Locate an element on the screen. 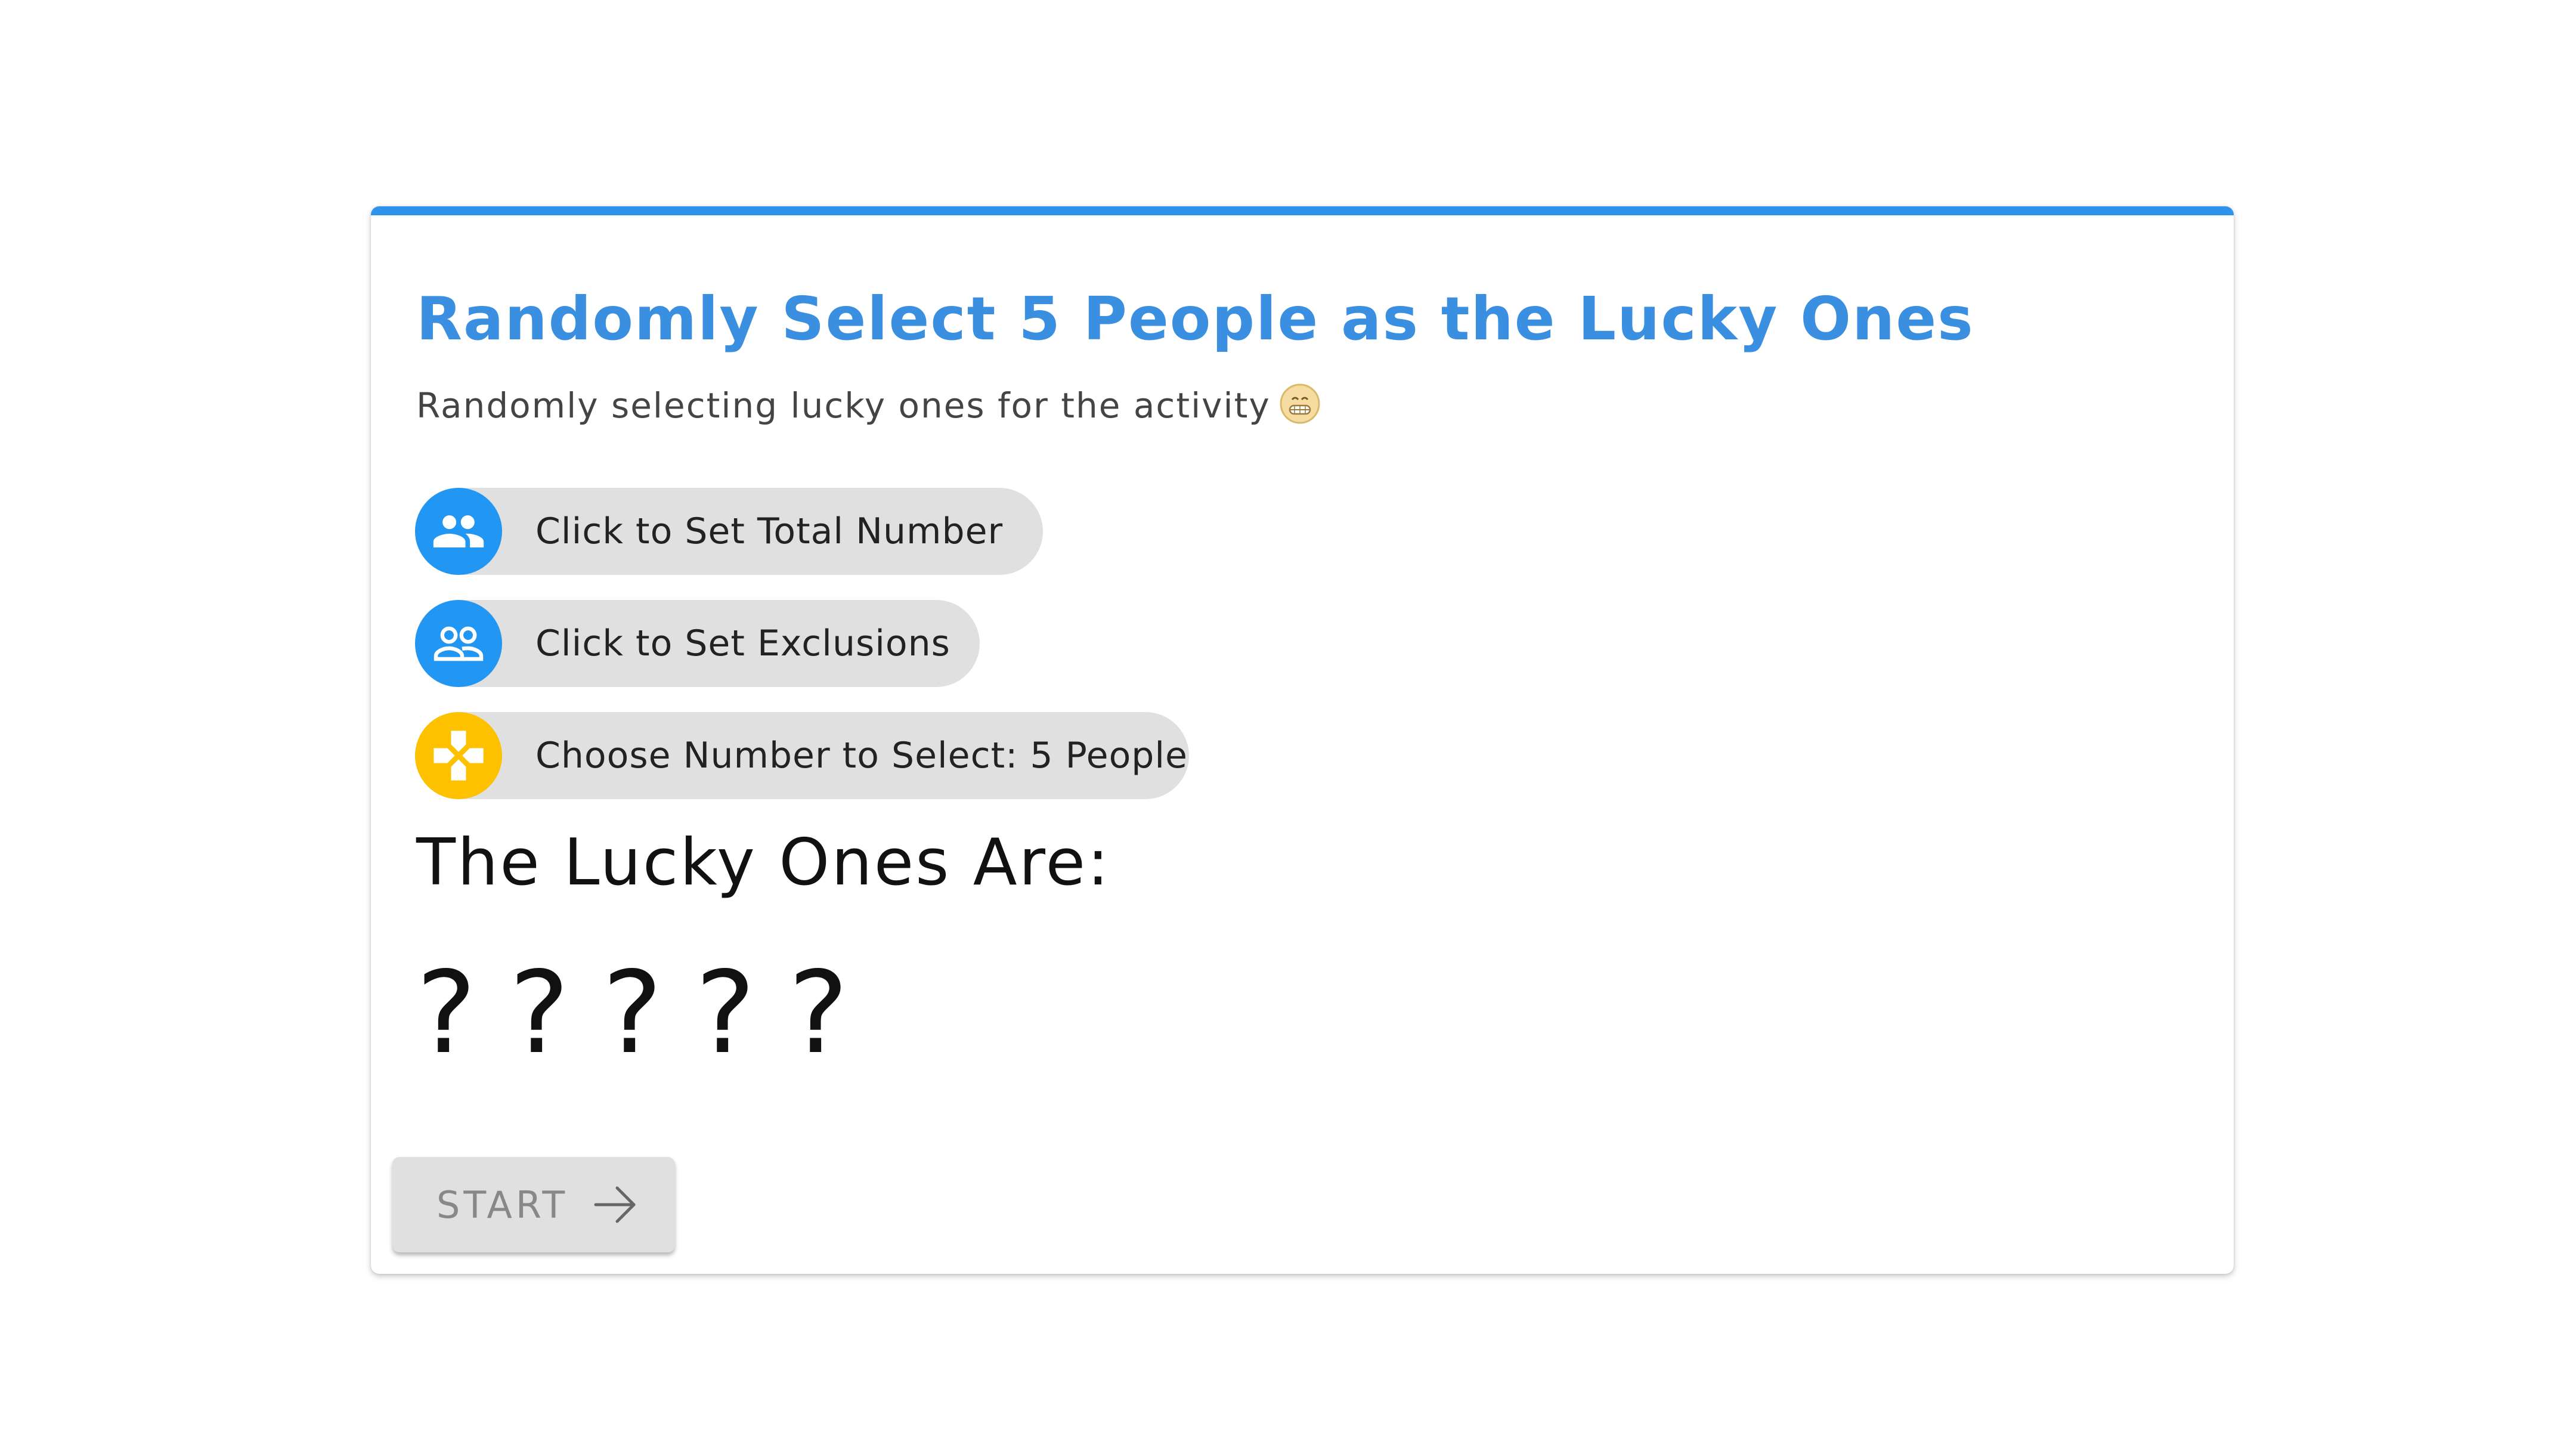  choose-number-chip: Choose Number to Select: 5 People is located at coordinates (802, 755).